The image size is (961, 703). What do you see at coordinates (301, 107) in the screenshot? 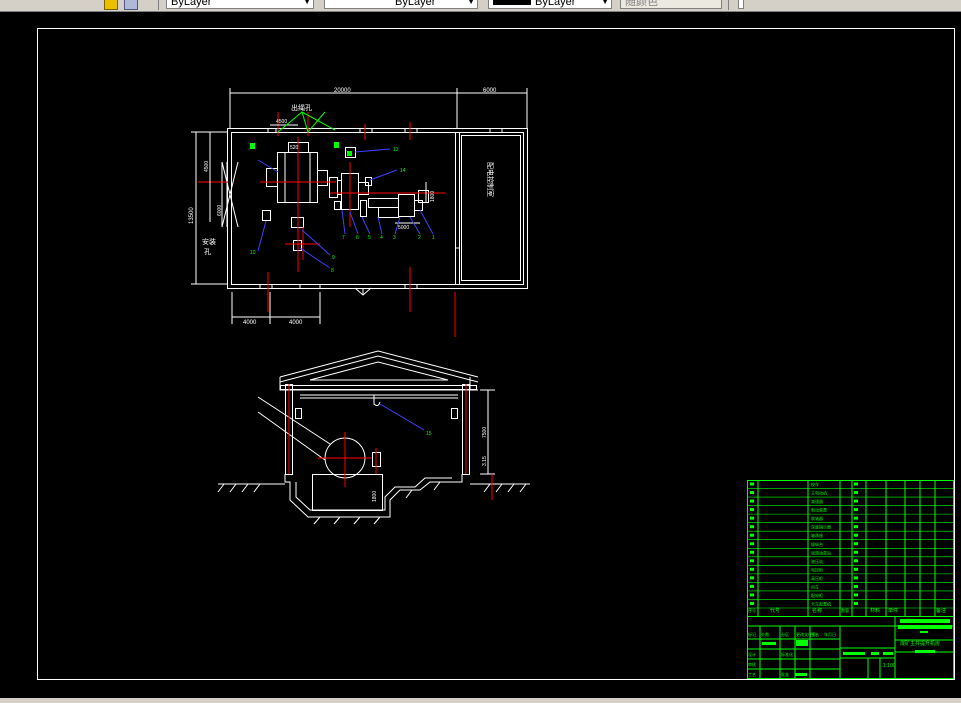
I see `label-rope-hole: 出绳孔` at bounding box center [301, 107].